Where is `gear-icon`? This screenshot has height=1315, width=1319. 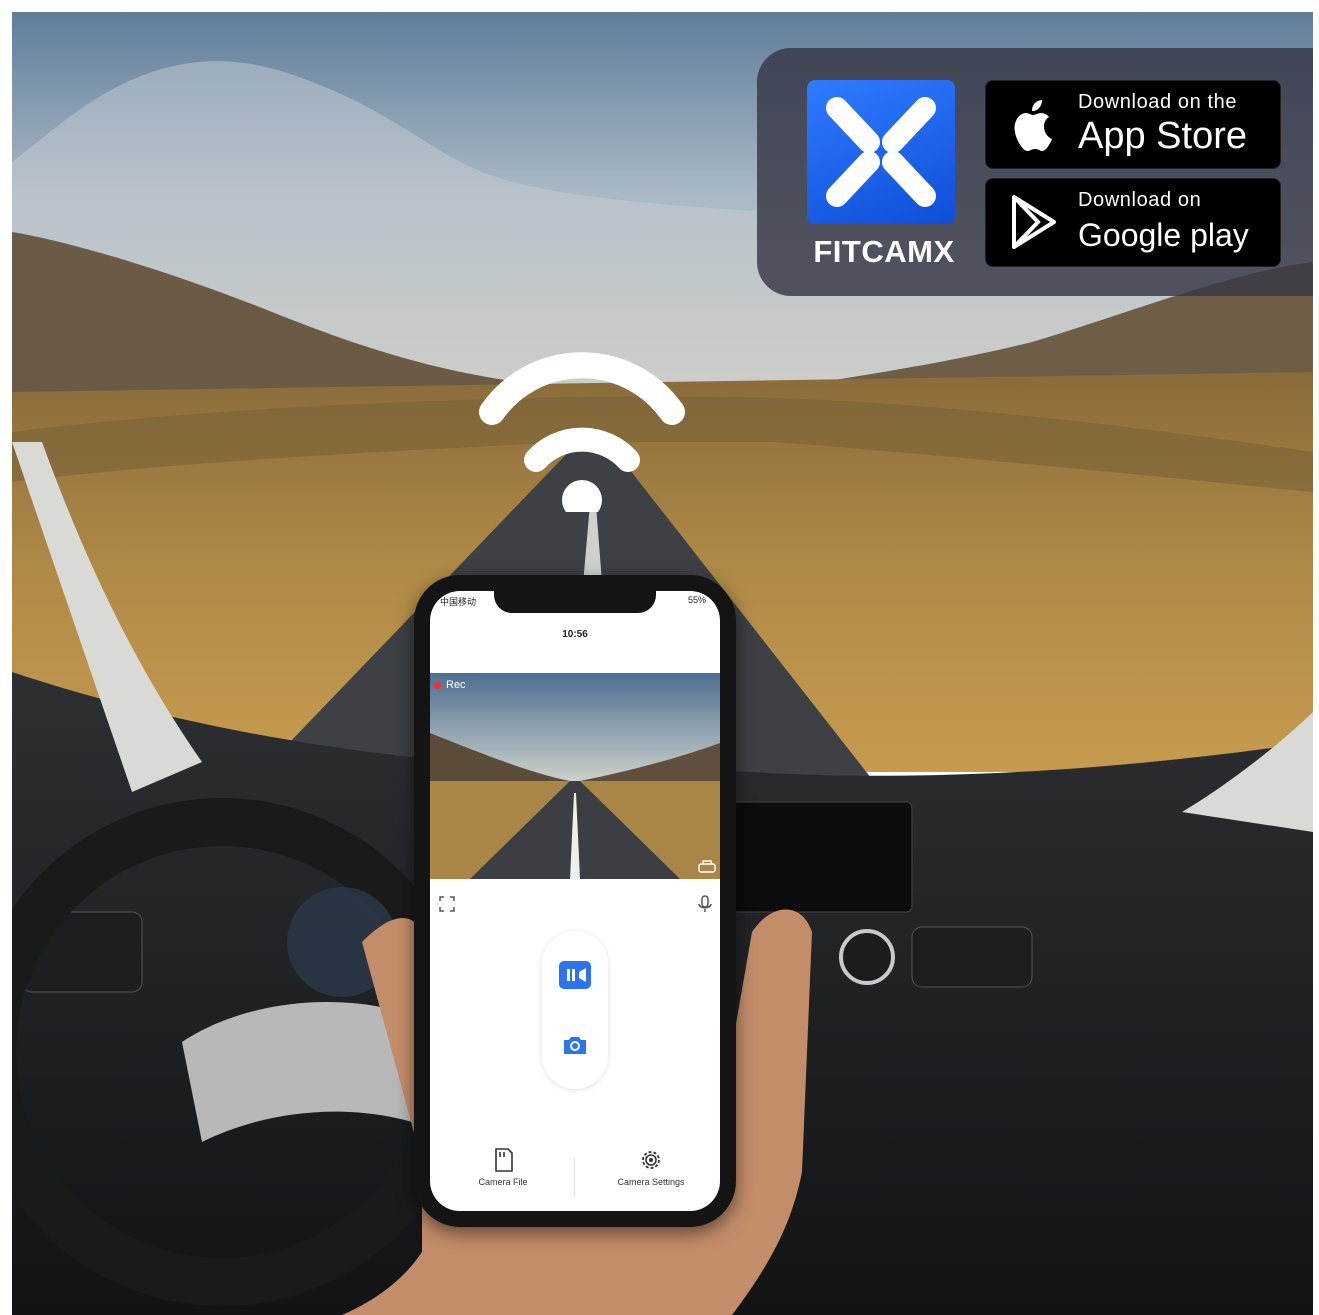 gear-icon is located at coordinates (651, 1160).